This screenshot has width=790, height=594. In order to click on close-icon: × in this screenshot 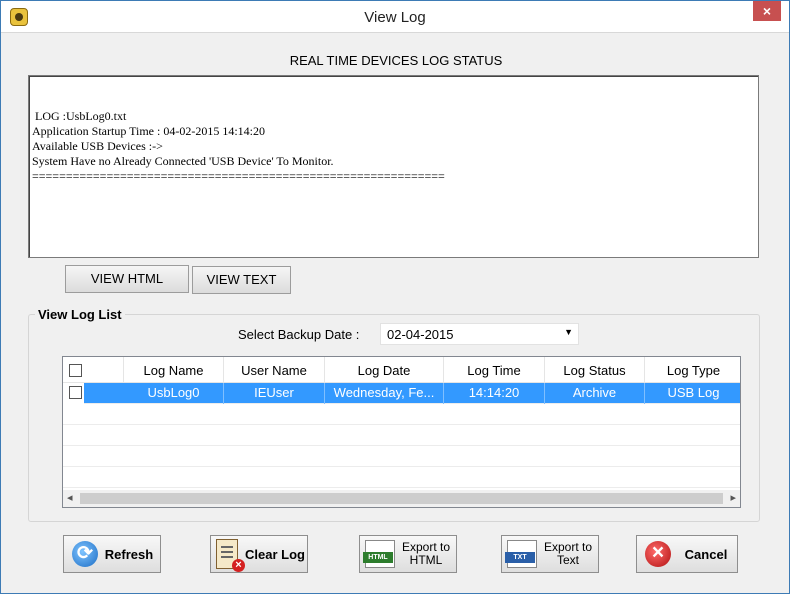, I will do `click(767, 11)`.